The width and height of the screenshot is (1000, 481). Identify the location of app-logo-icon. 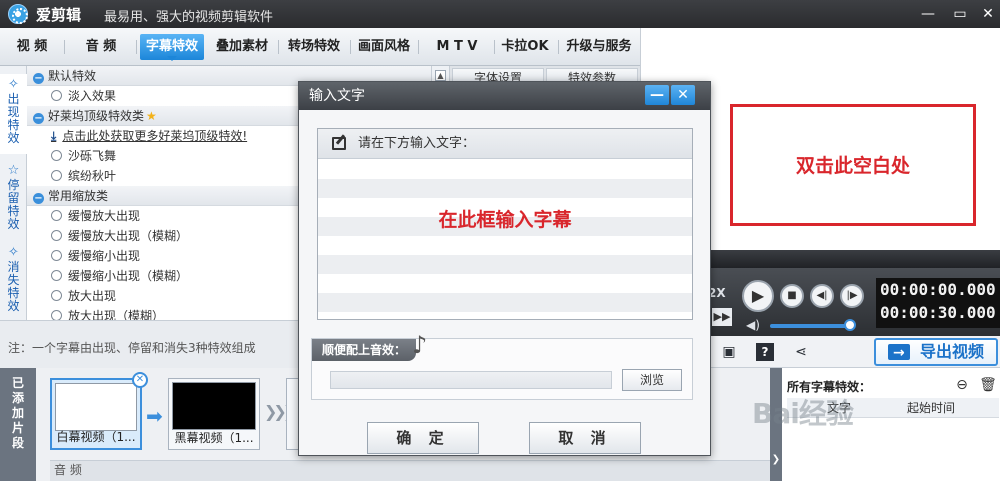
(18, 14).